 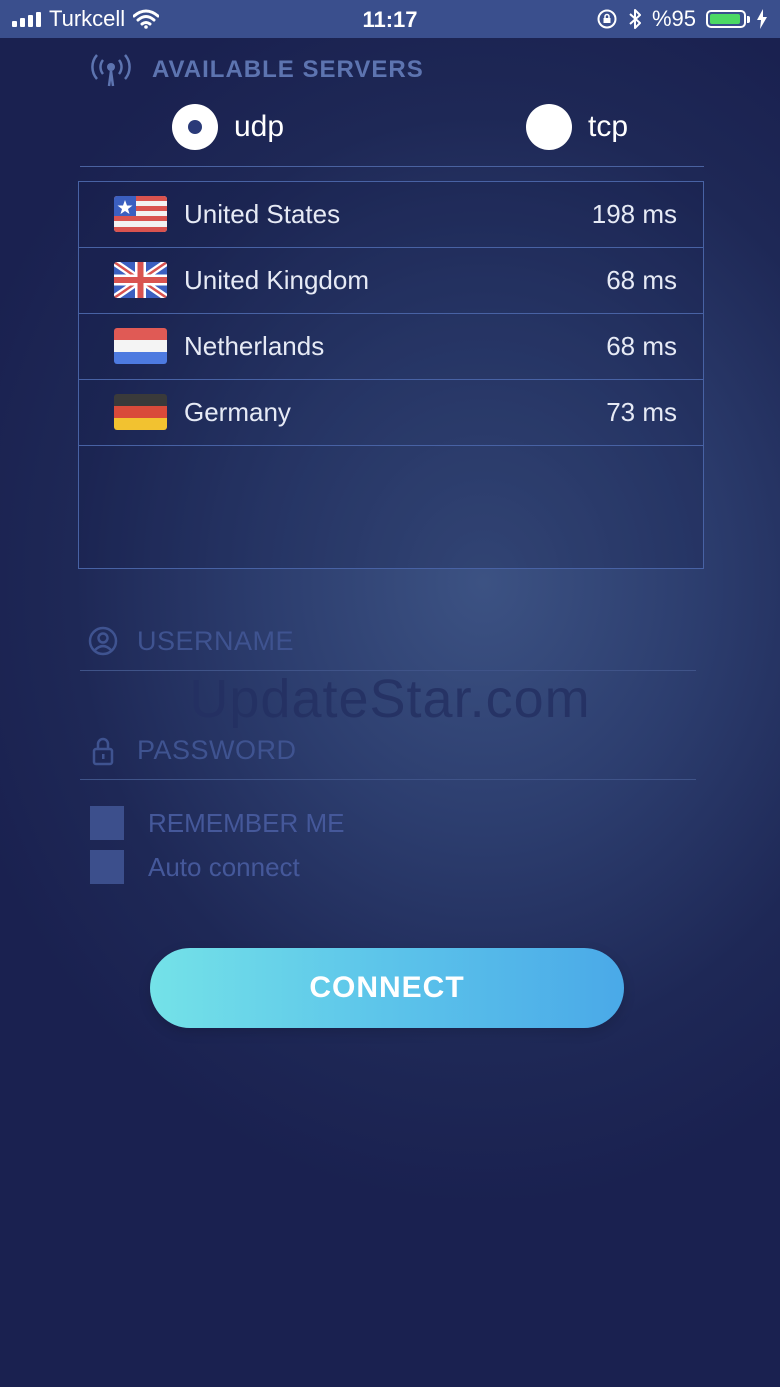 I want to click on auto-connect-label: Auto connect, so click(x=224, y=866).